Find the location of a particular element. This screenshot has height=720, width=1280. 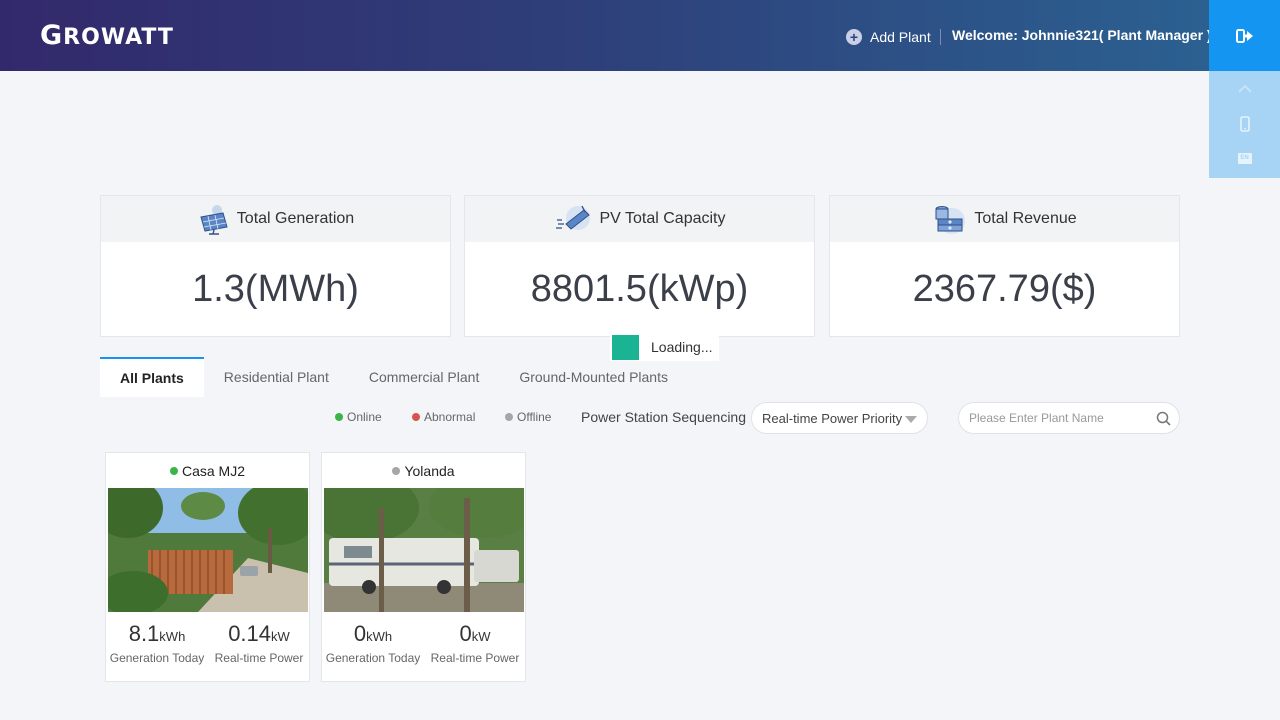

tab-commercial-plant: Commercial Plant is located at coordinates (424, 377).